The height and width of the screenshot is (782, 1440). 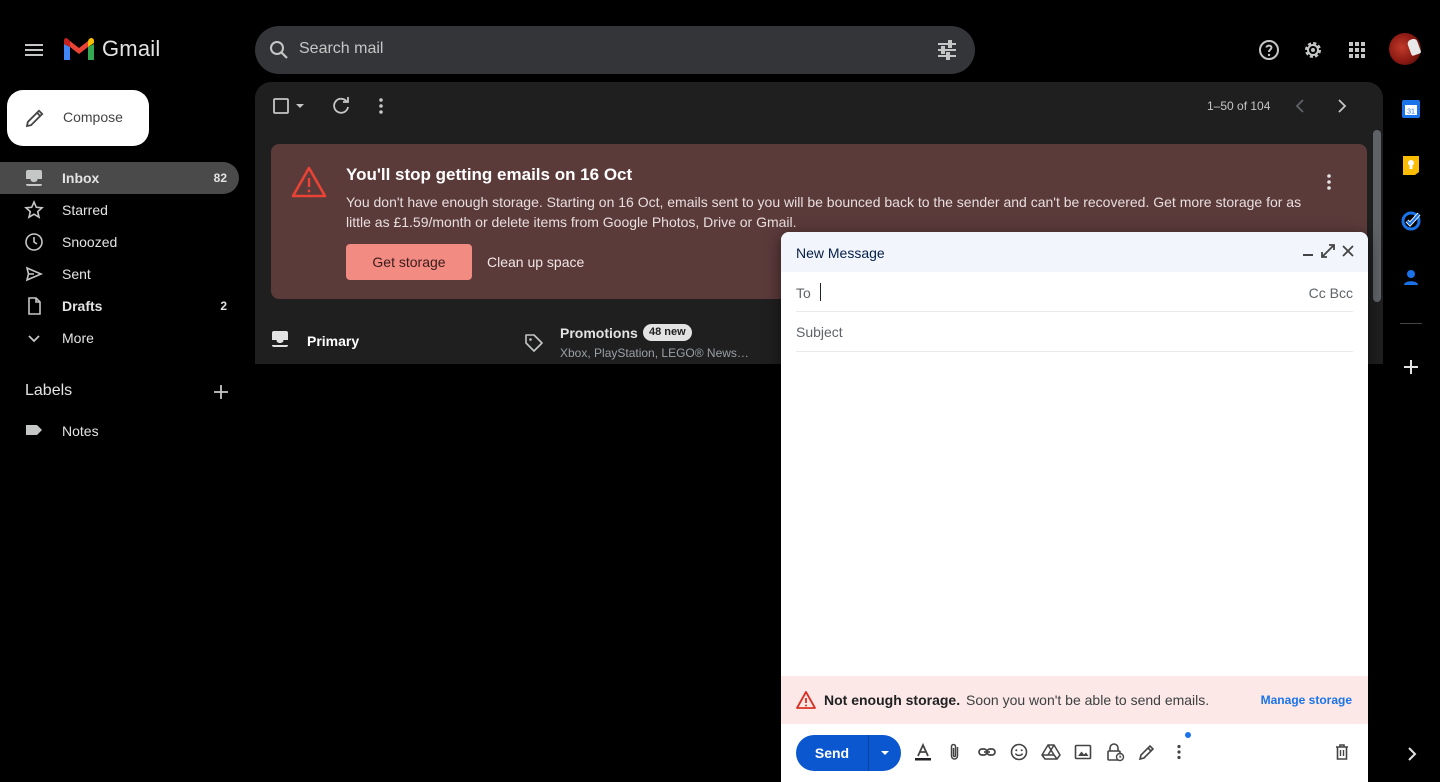 What do you see at coordinates (290, 106) in the screenshot?
I see `select-all-checkbox` at bounding box center [290, 106].